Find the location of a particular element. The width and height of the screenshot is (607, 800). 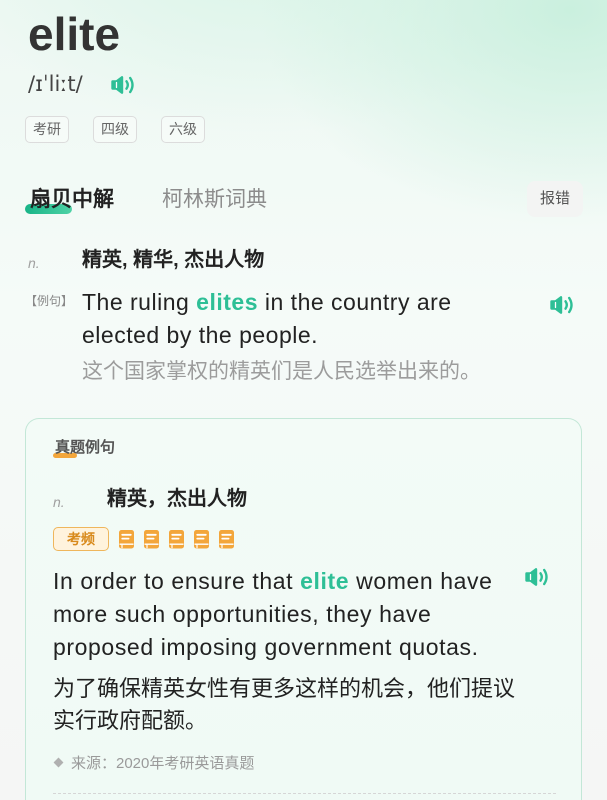

phonetic: /ɪˈliːt/ is located at coordinates (55, 84).